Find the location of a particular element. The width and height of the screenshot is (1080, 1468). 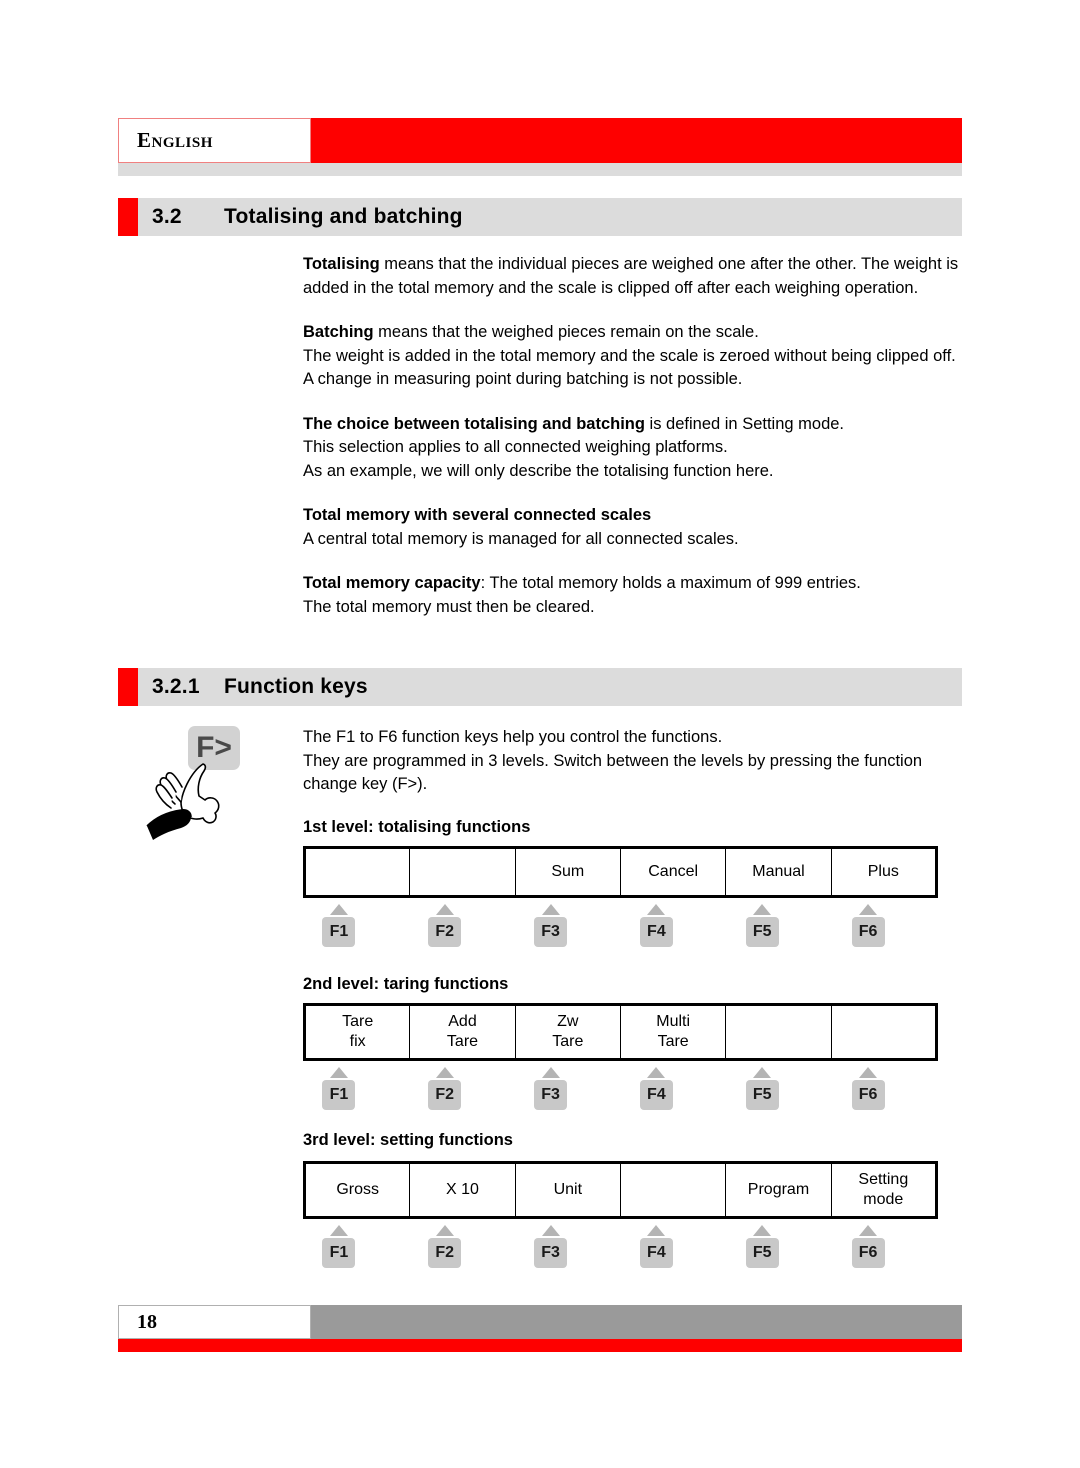

level-1-key-legend: F1 F2 F3 F4 F5 F6 is located at coordinates (620, 925).